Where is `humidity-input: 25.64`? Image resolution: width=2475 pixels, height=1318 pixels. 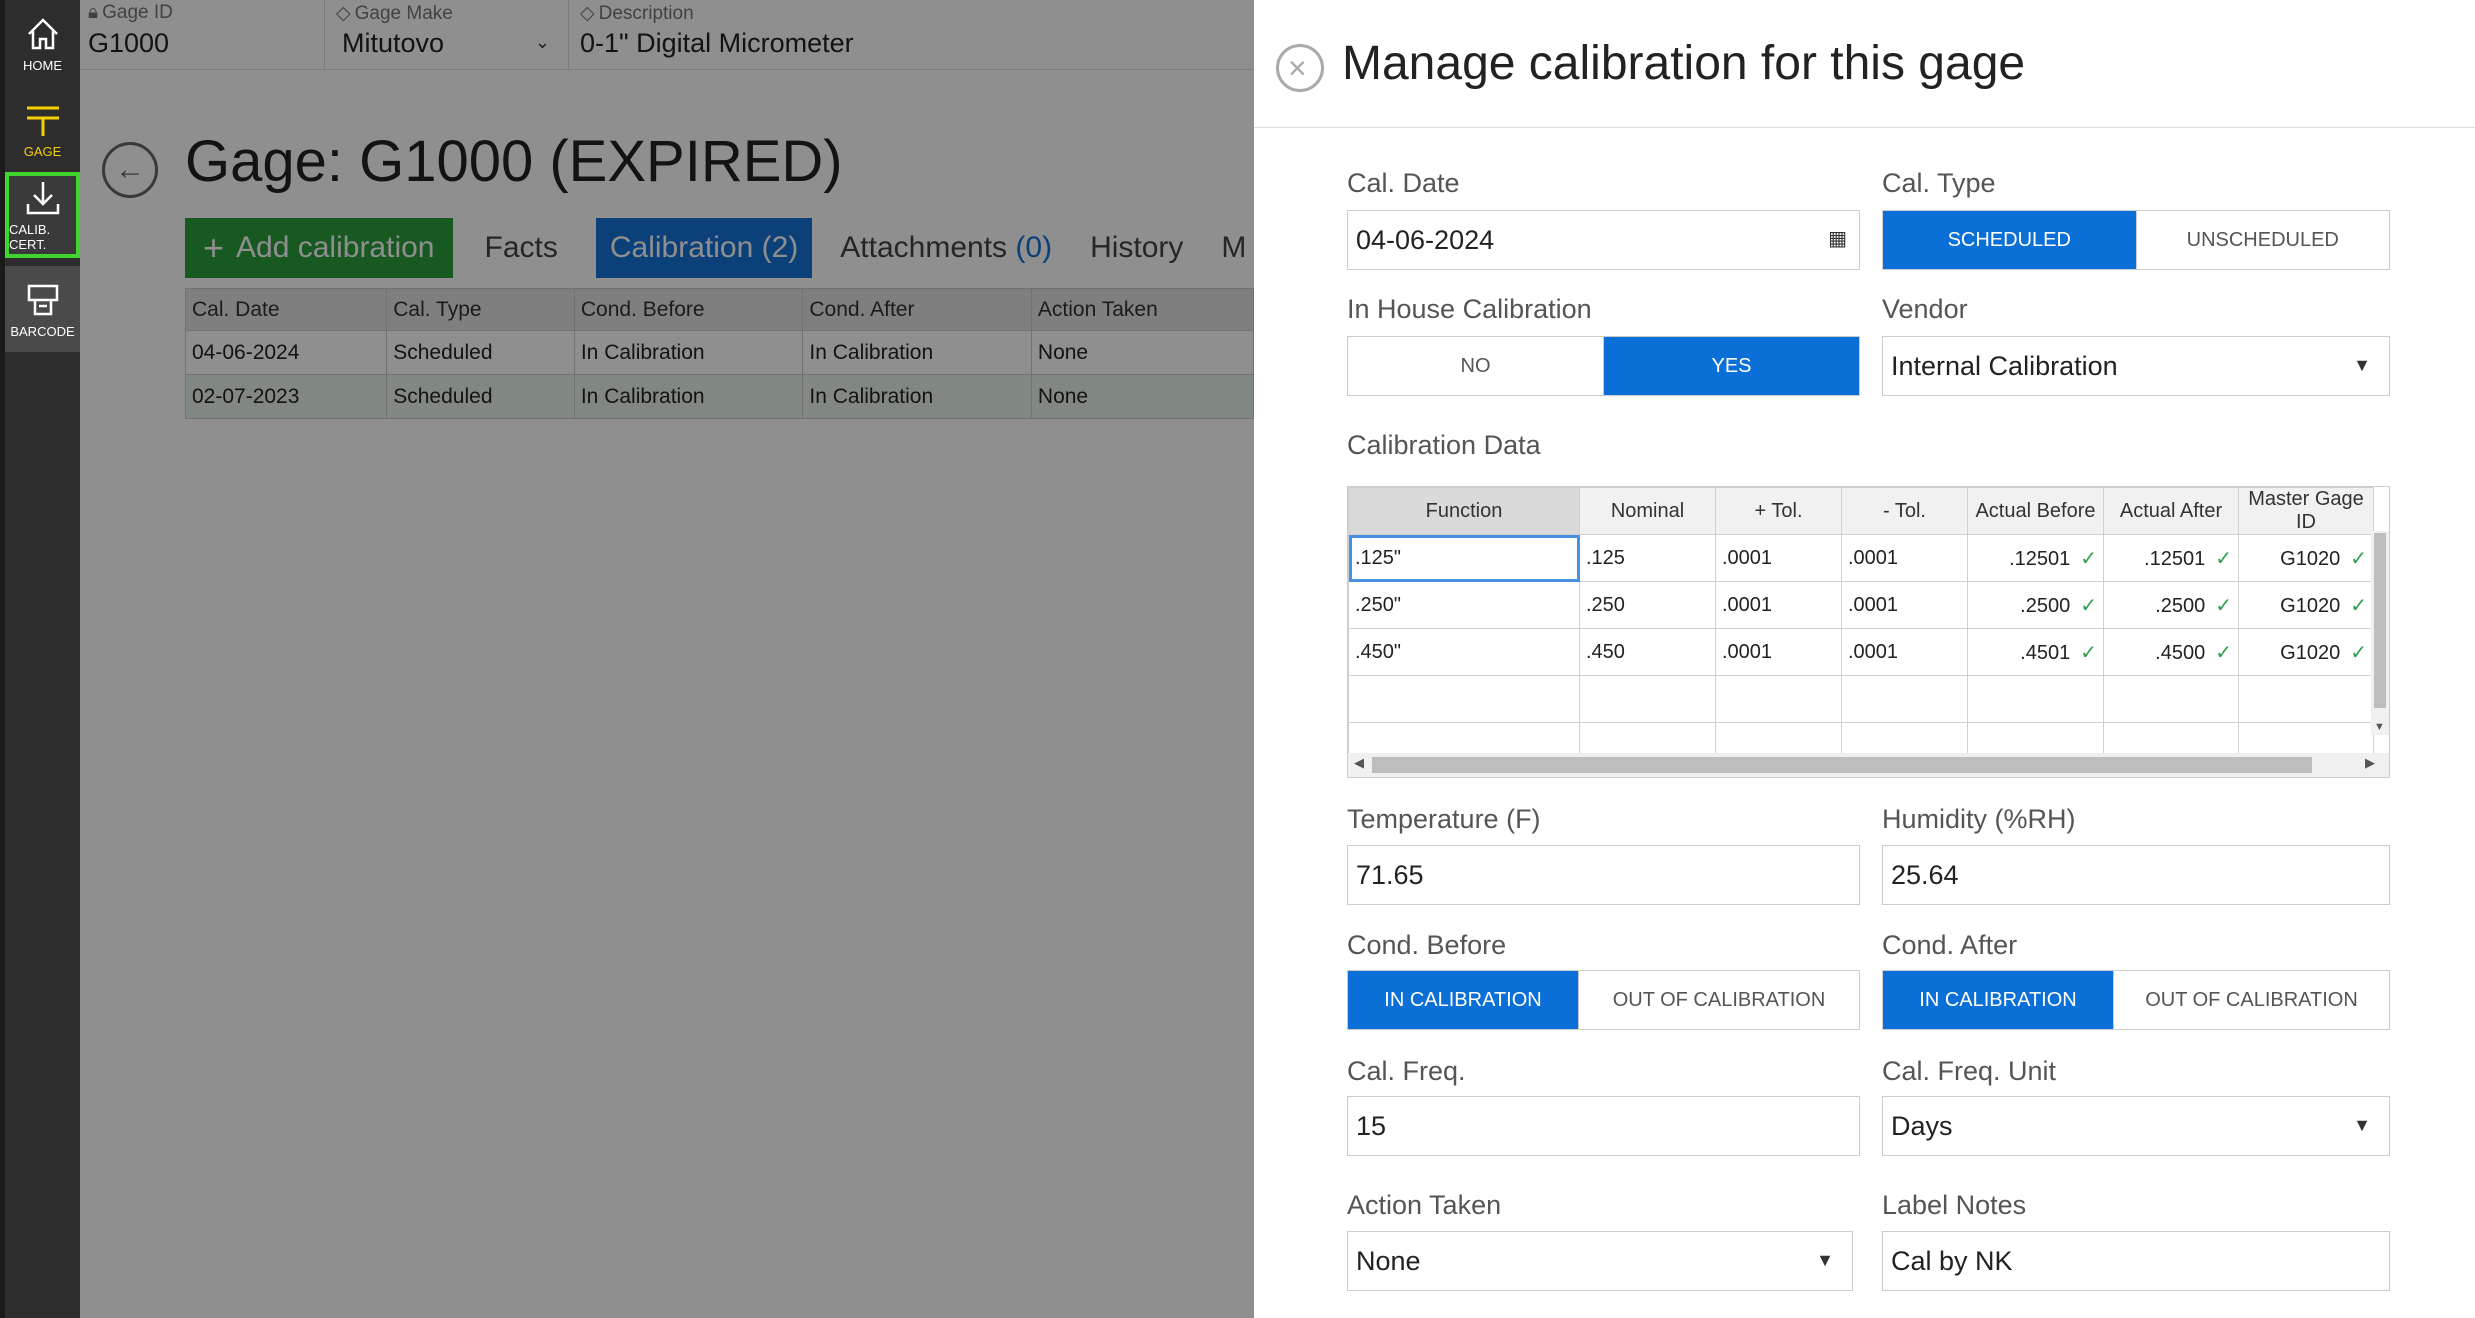 humidity-input: 25.64 is located at coordinates (2136, 875).